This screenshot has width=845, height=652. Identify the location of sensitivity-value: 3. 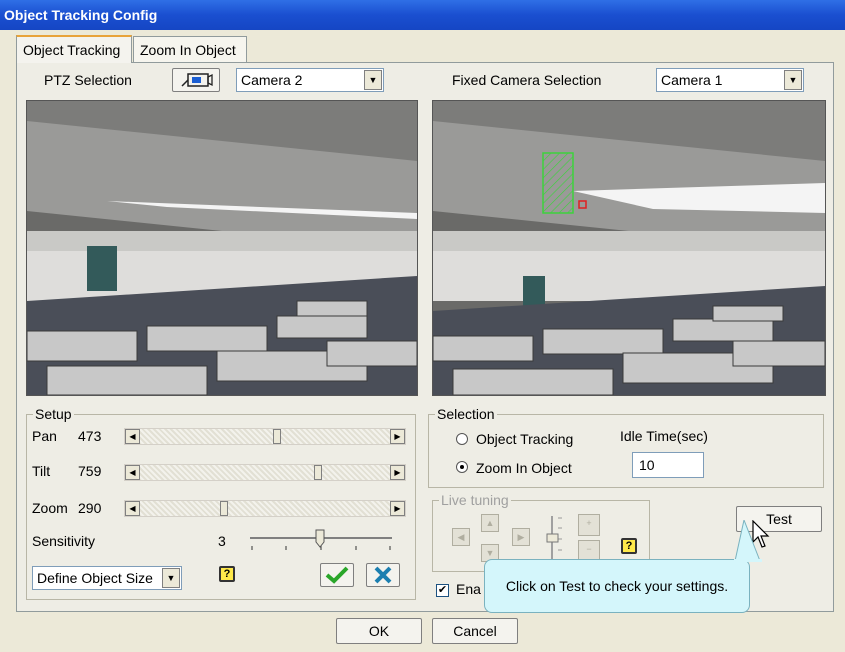
(222, 541).